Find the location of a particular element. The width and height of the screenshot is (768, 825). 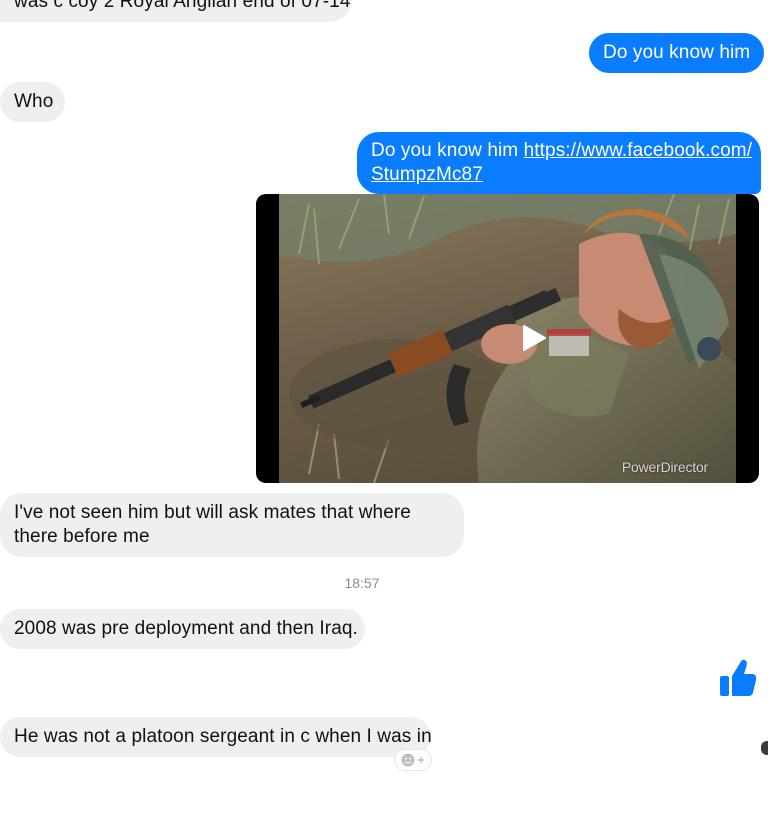

message-link: https://www.facebook.com/ is located at coordinates (638, 150).